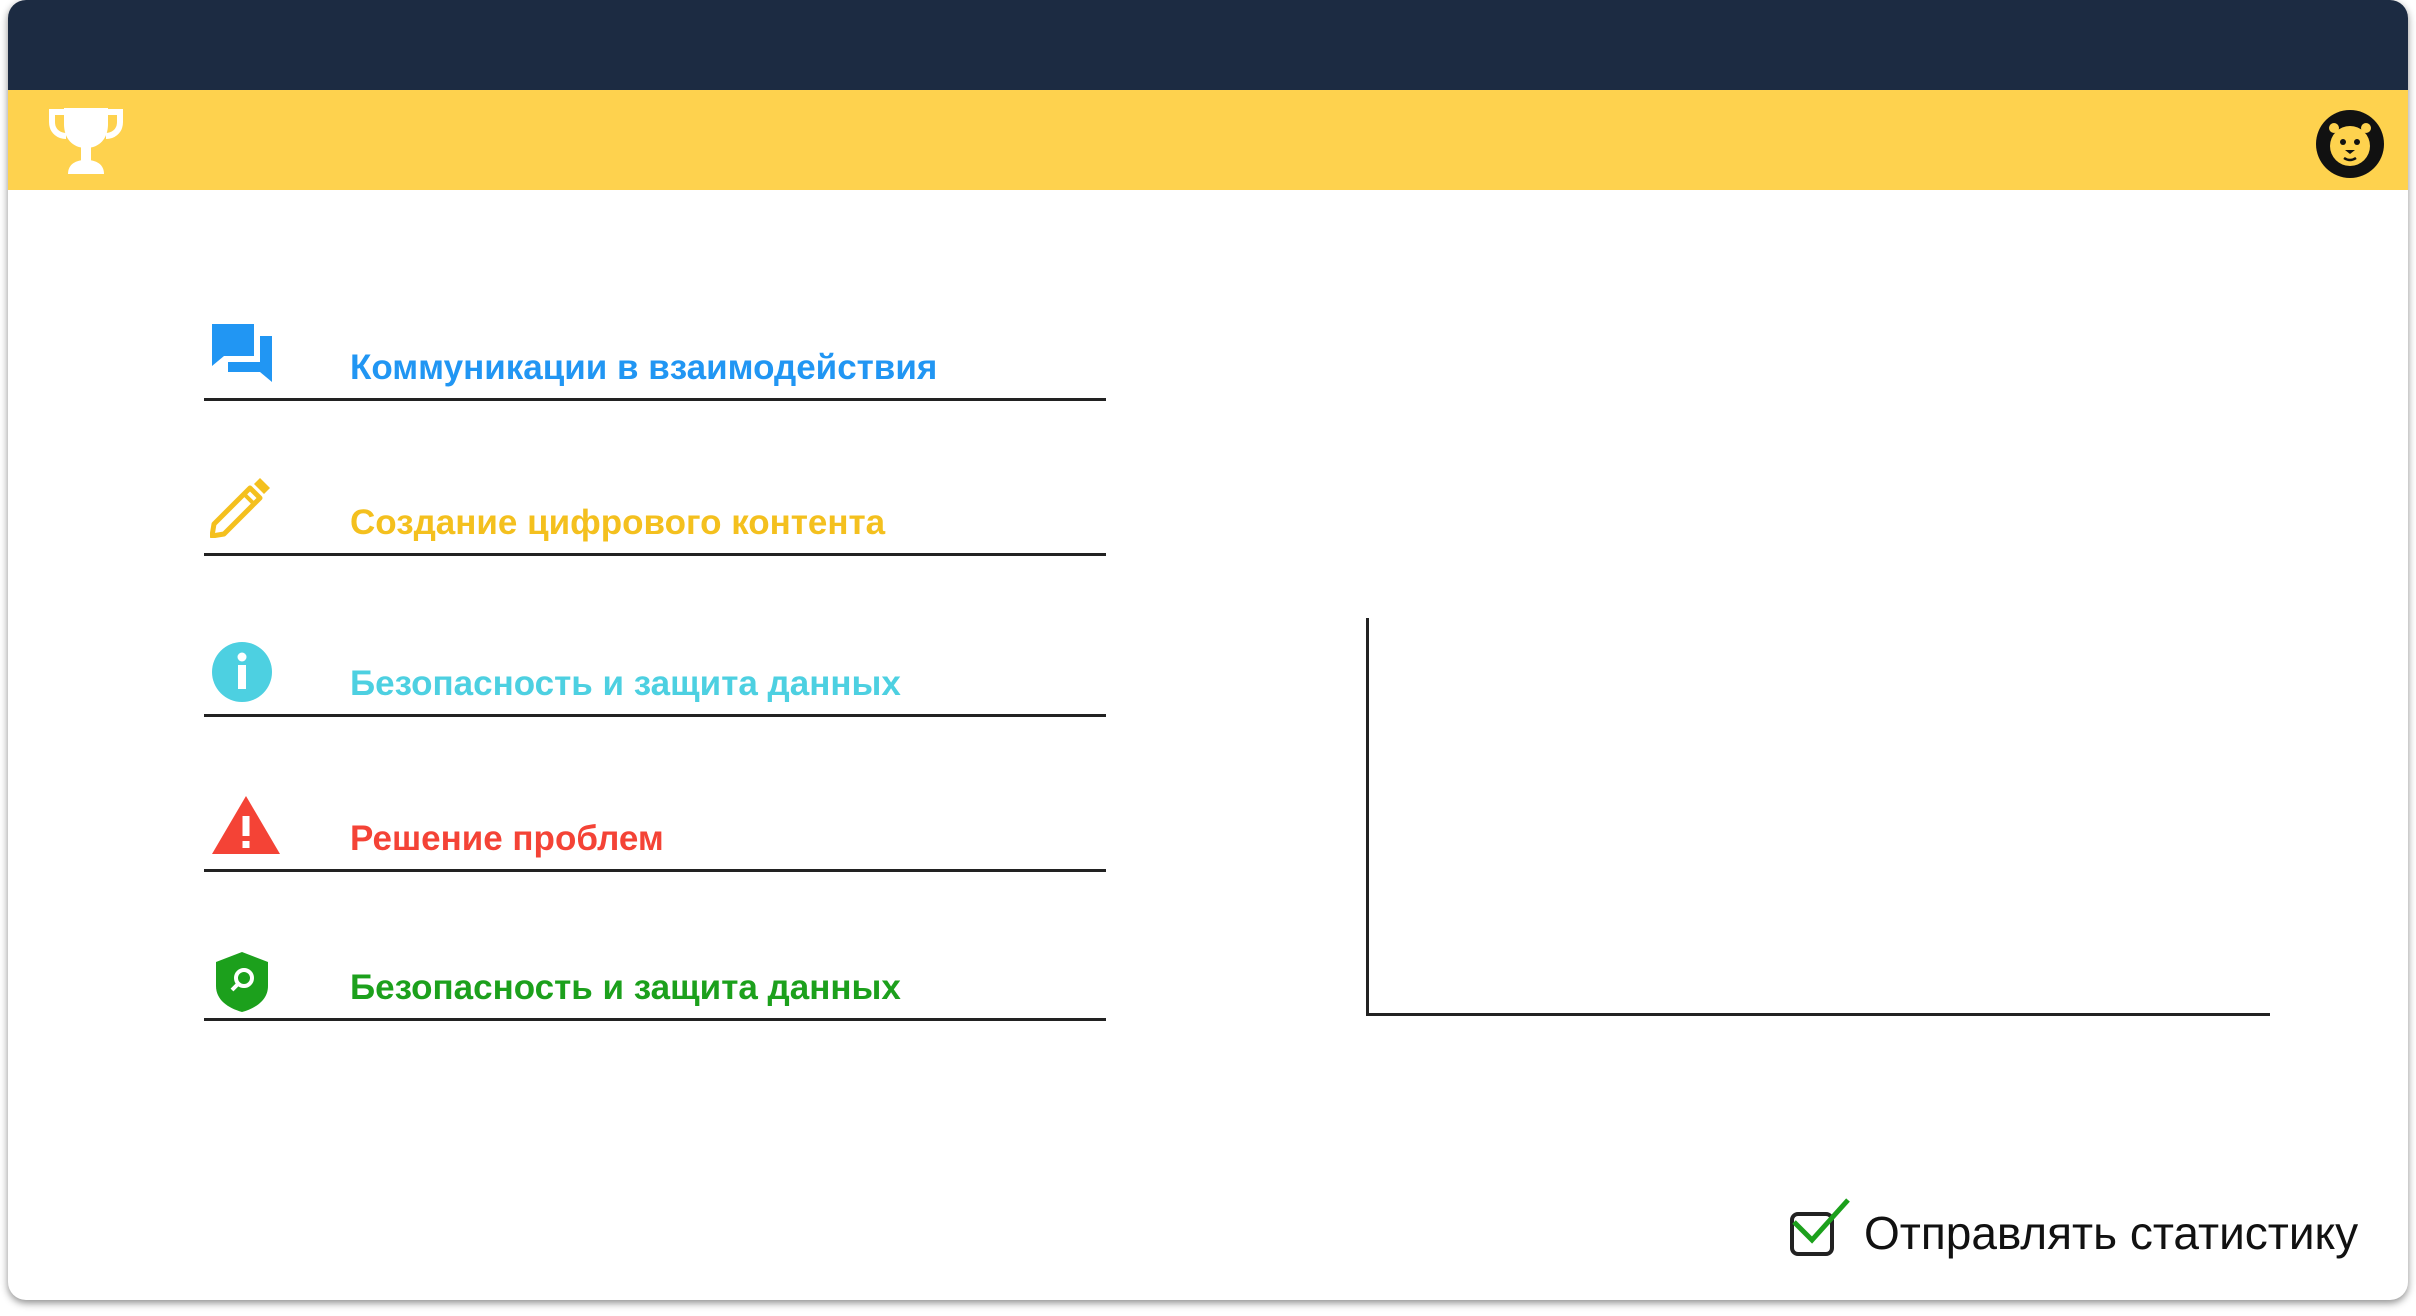  I want to click on top-toolbar, so click(1208, 140).